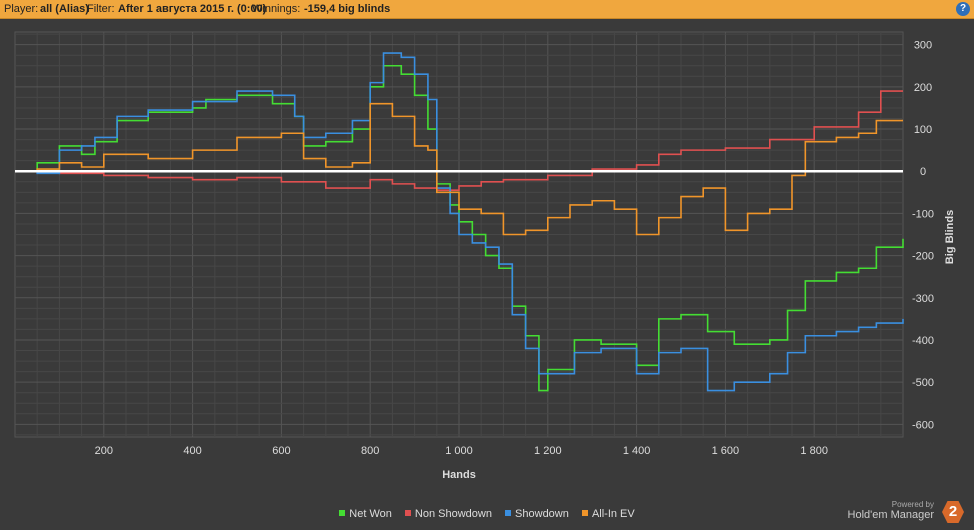 This screenshot has height=530, width=974. I want to click on legend-item-showdown: Showdown, so click(537, 514).